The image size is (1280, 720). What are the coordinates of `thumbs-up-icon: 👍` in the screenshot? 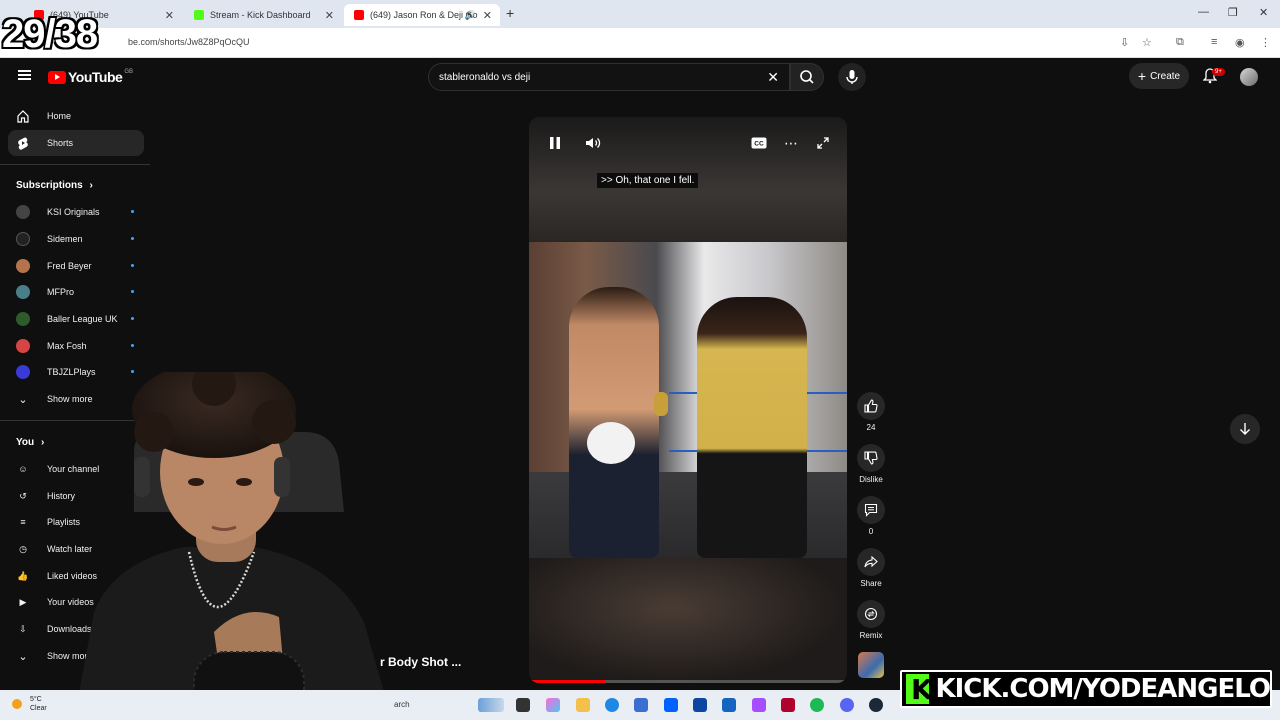 It's located at (23, 575).